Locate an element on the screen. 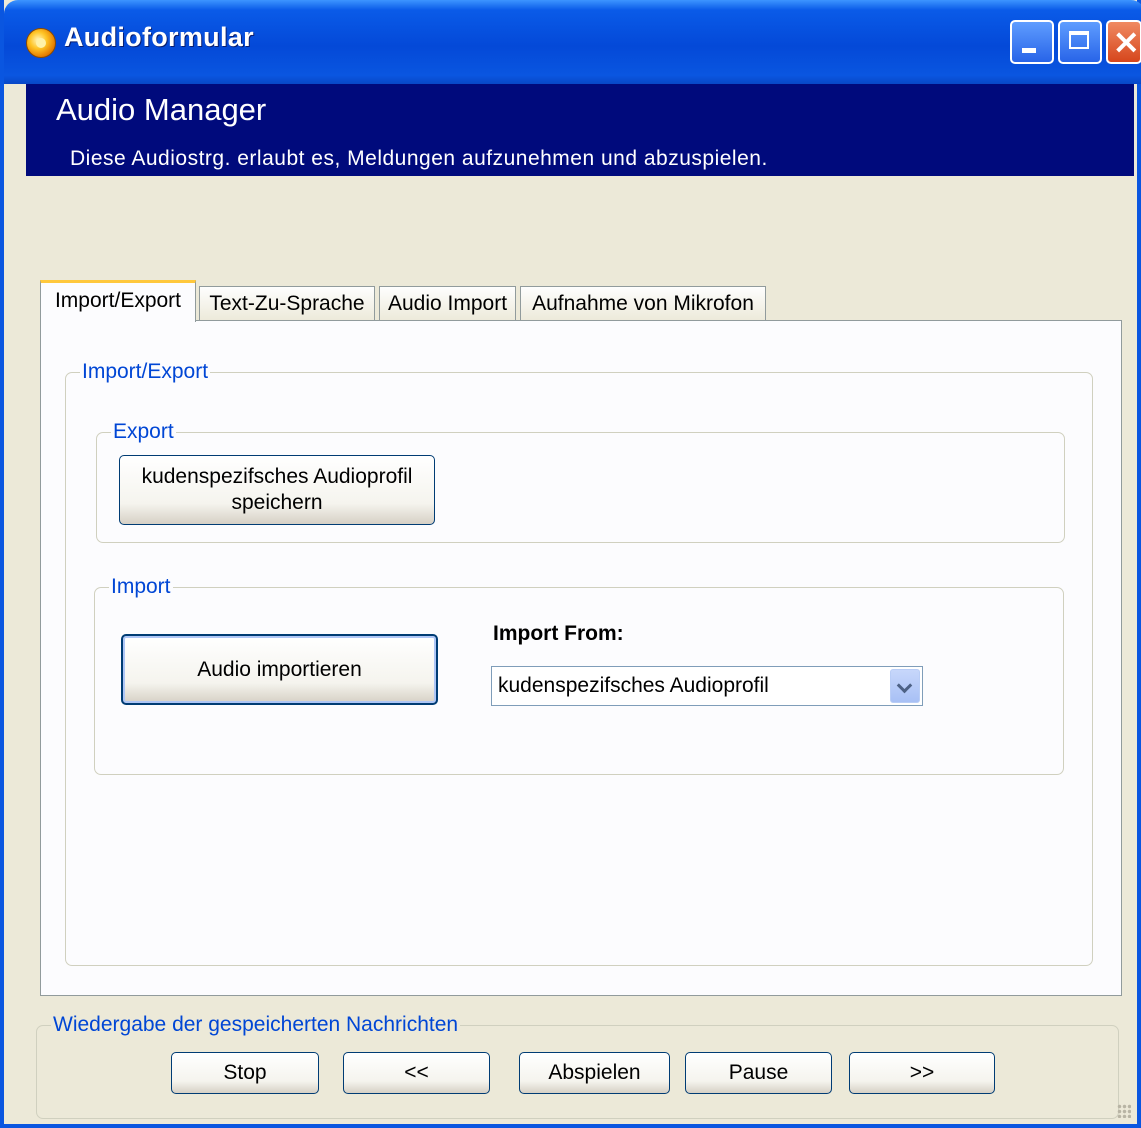 Image resolution: width=1141 pixels, height=1128 pixels. playback-group-label: Wiedergabe der gespeicherten Nachrichten is located at coordinates (256, 1025).